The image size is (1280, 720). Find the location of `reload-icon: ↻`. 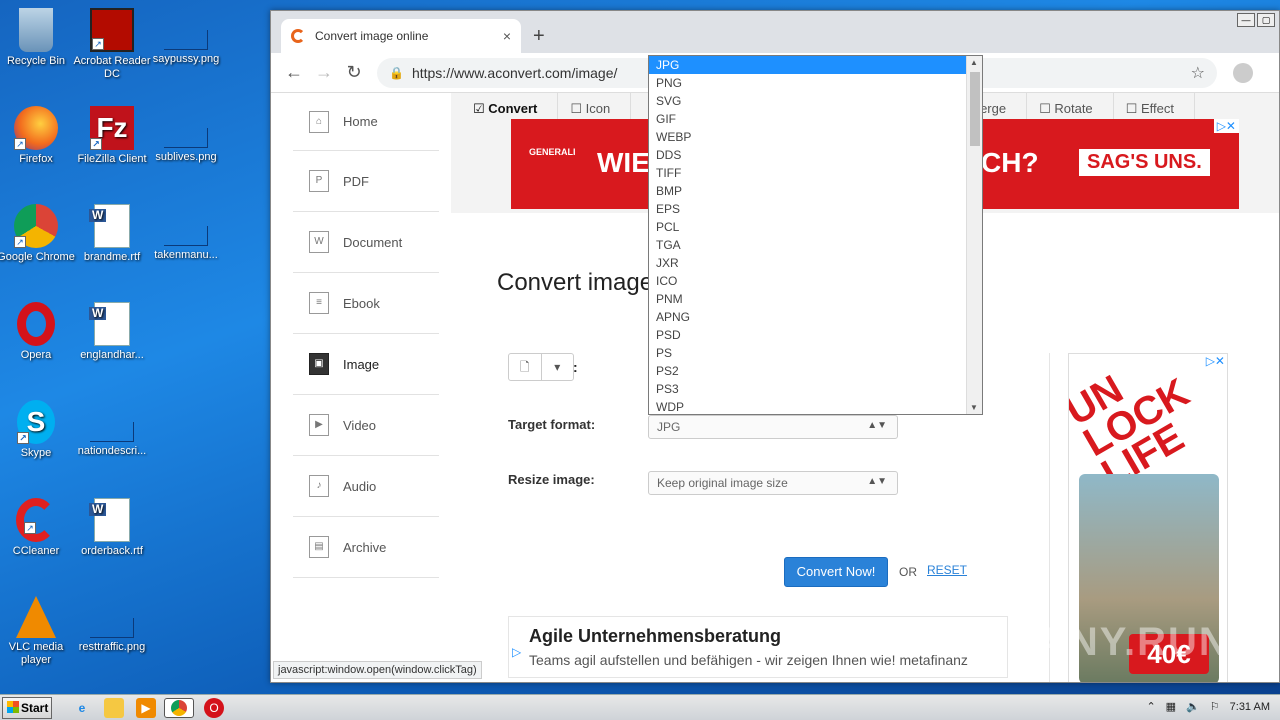

reload-icon: ↻ is located at coordinates (354, 72).